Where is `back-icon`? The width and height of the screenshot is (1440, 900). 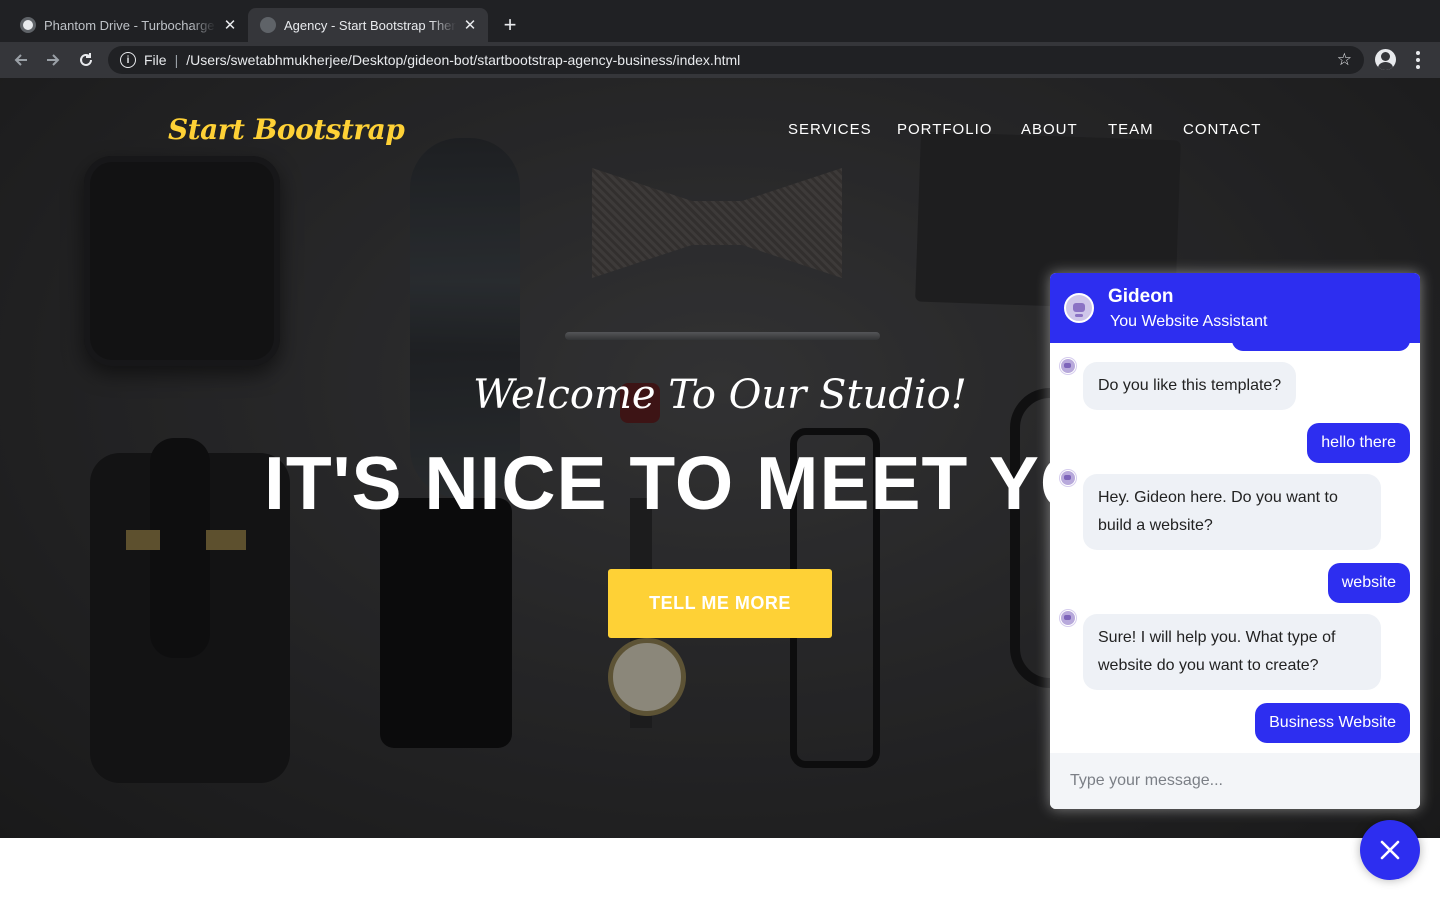
back-icon is located at coordinates (21, 60).